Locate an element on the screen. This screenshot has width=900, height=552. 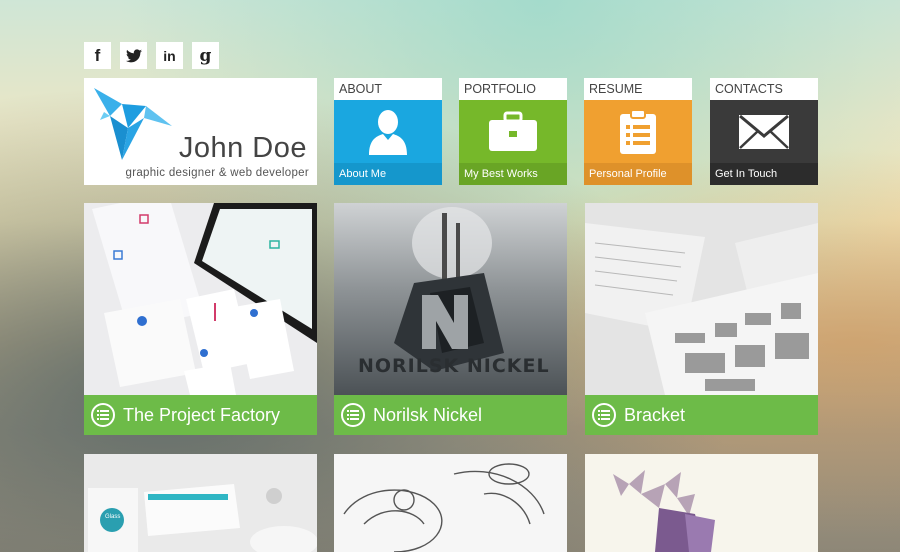
stationery-image is located at coordinates (200, 299).